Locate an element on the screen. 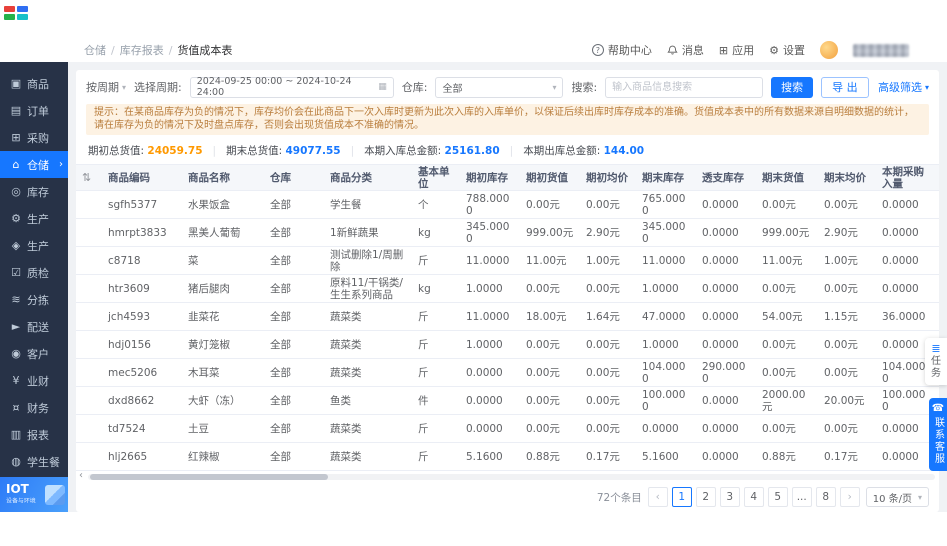 This screenshot has height=546, width=947. sidebar-item-warehouse: ⌂ 仓储 › is located at coordinates (34, 164).